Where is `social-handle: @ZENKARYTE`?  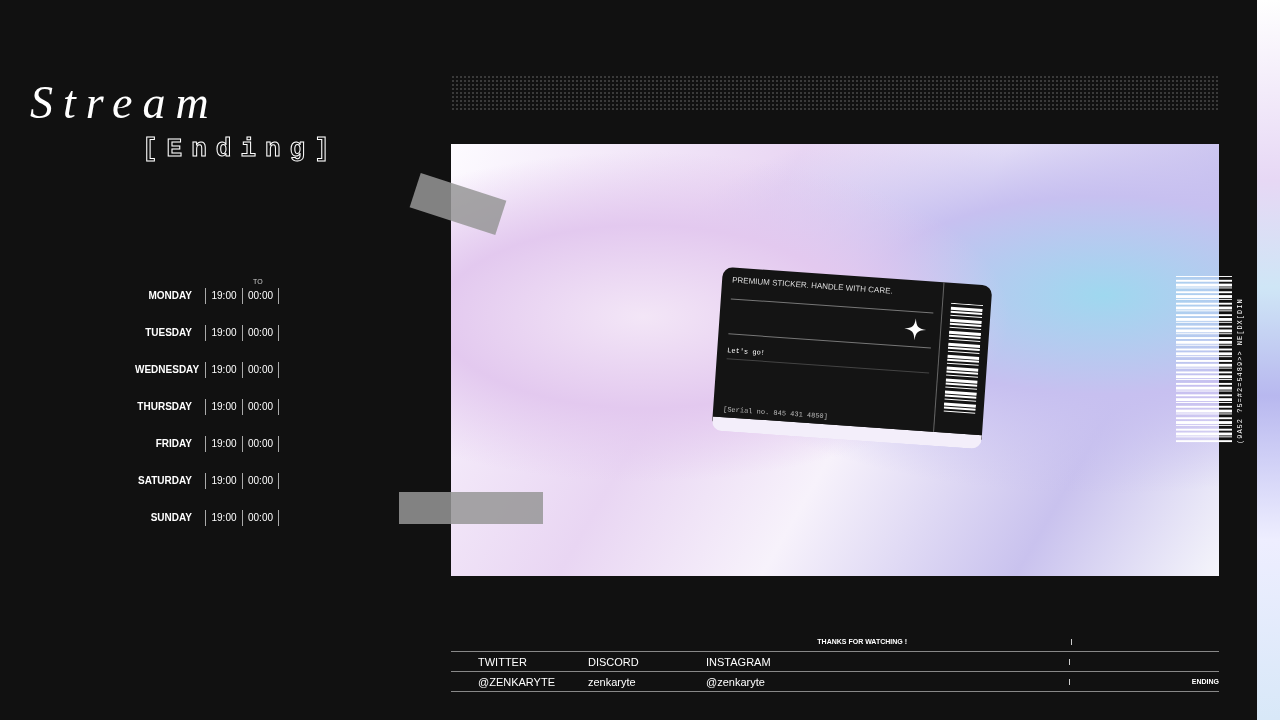
social-handle: @ZENKARYTE is located at coordinates (516, 681).